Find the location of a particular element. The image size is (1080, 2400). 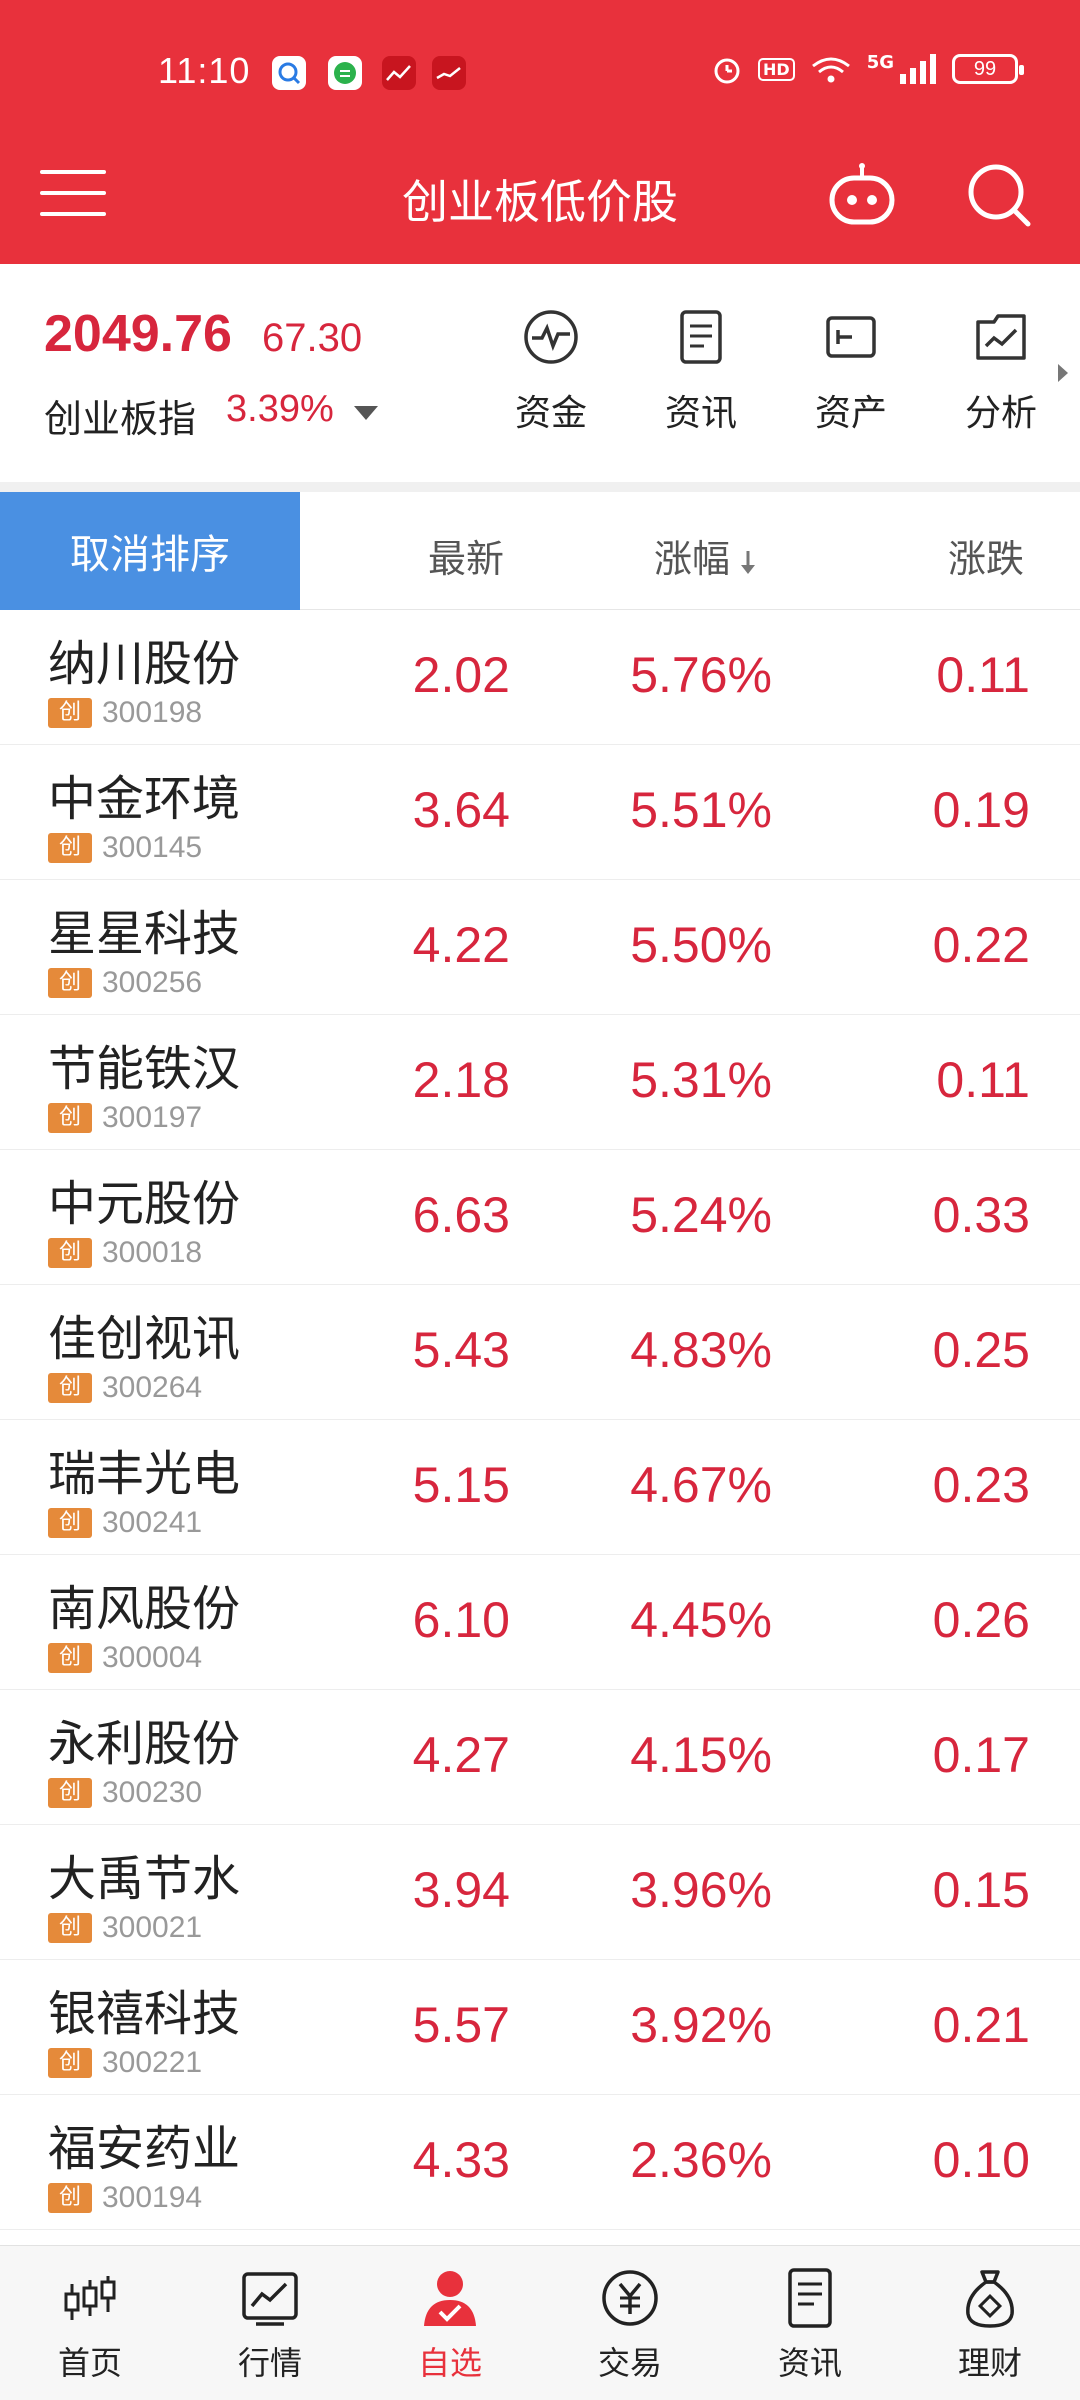

quick-link-label: 资金 is located at coordinates (550, 413).